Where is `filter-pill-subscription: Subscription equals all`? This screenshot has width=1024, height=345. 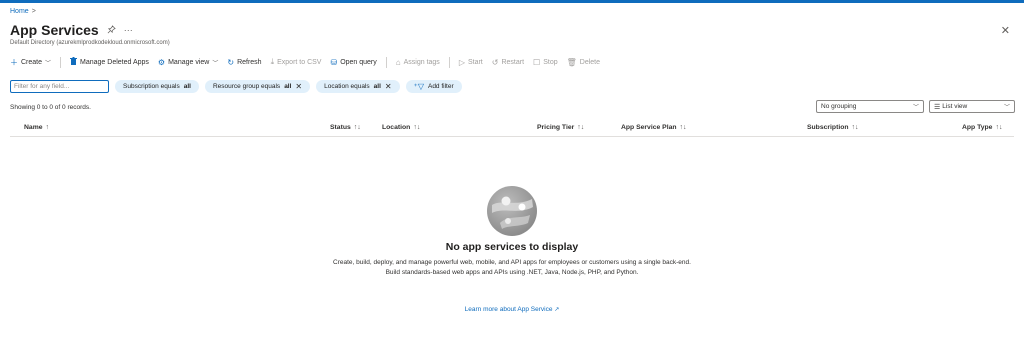
filter-pill-subscription: Subscription equals all is located at coordinates (157, 86).